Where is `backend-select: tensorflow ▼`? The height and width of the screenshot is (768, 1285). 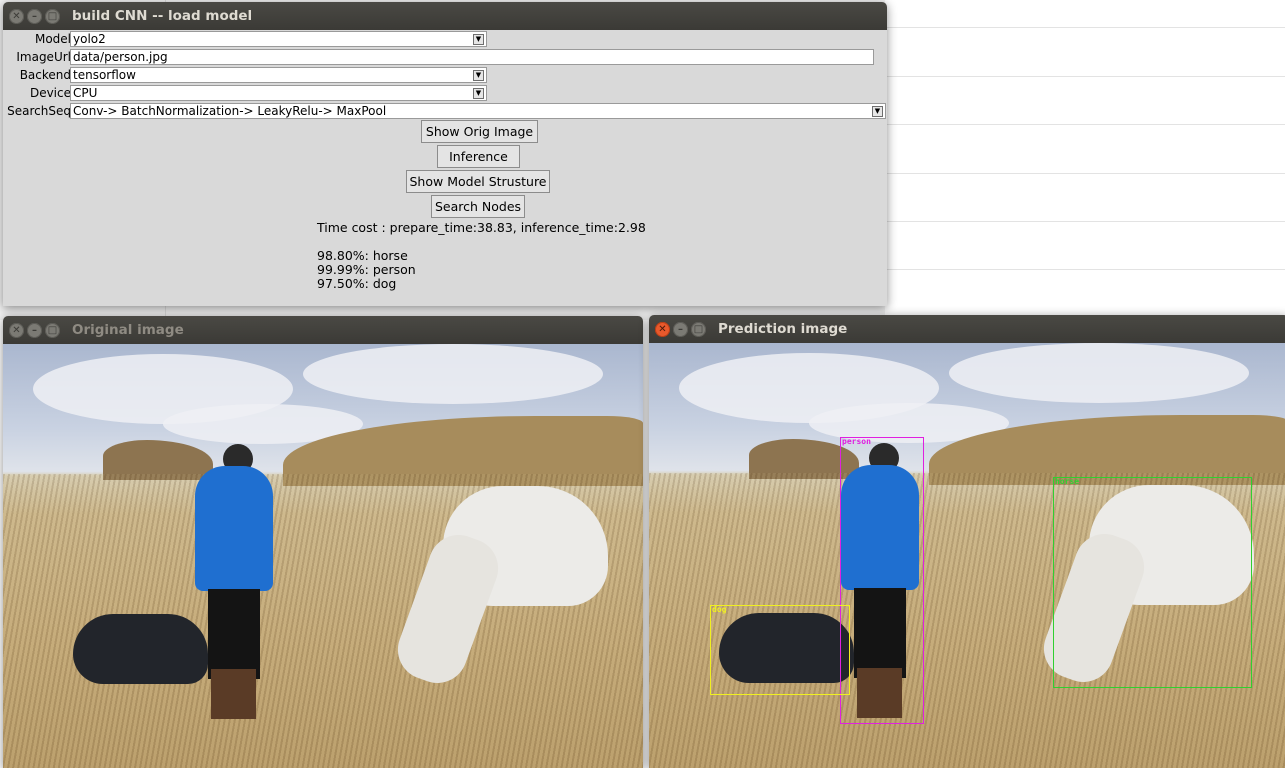
backend-select: tensorflow ▼ is located at coordinates (278, 75).